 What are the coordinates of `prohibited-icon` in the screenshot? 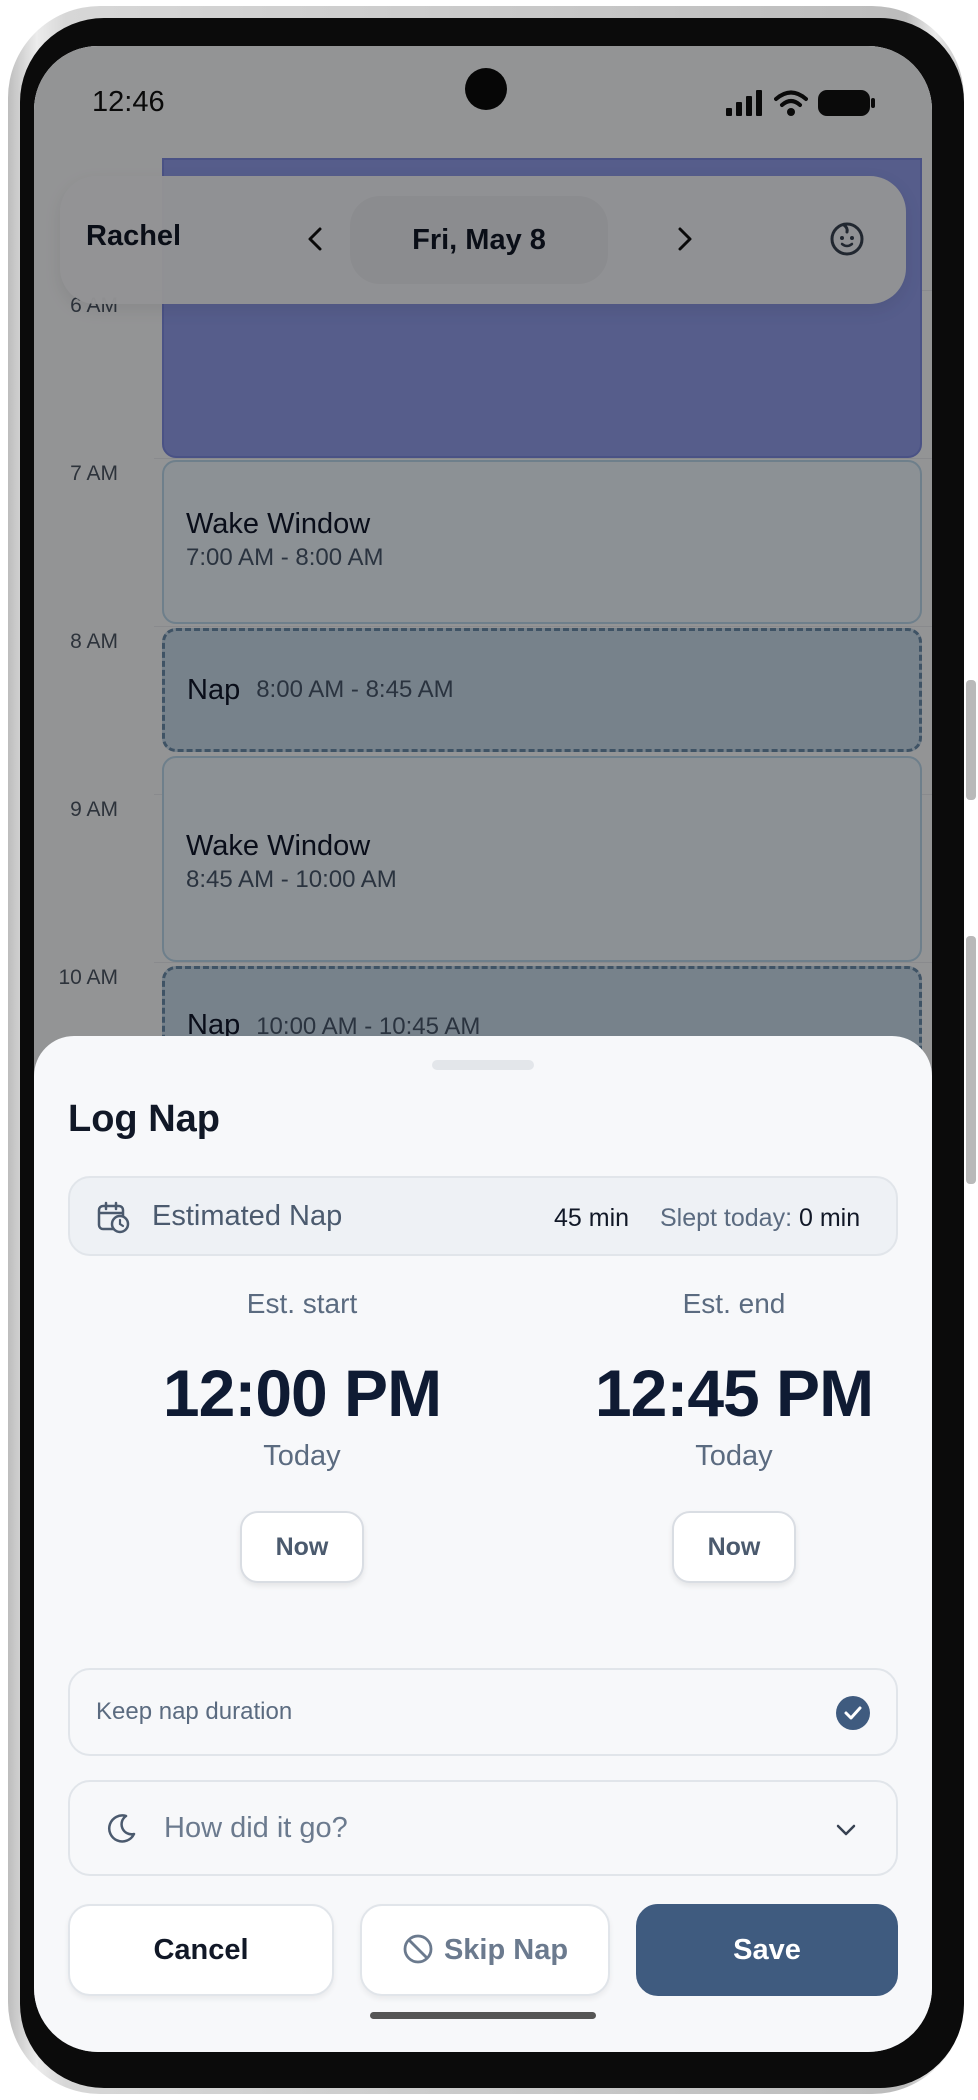 It's located at (418, 1949).